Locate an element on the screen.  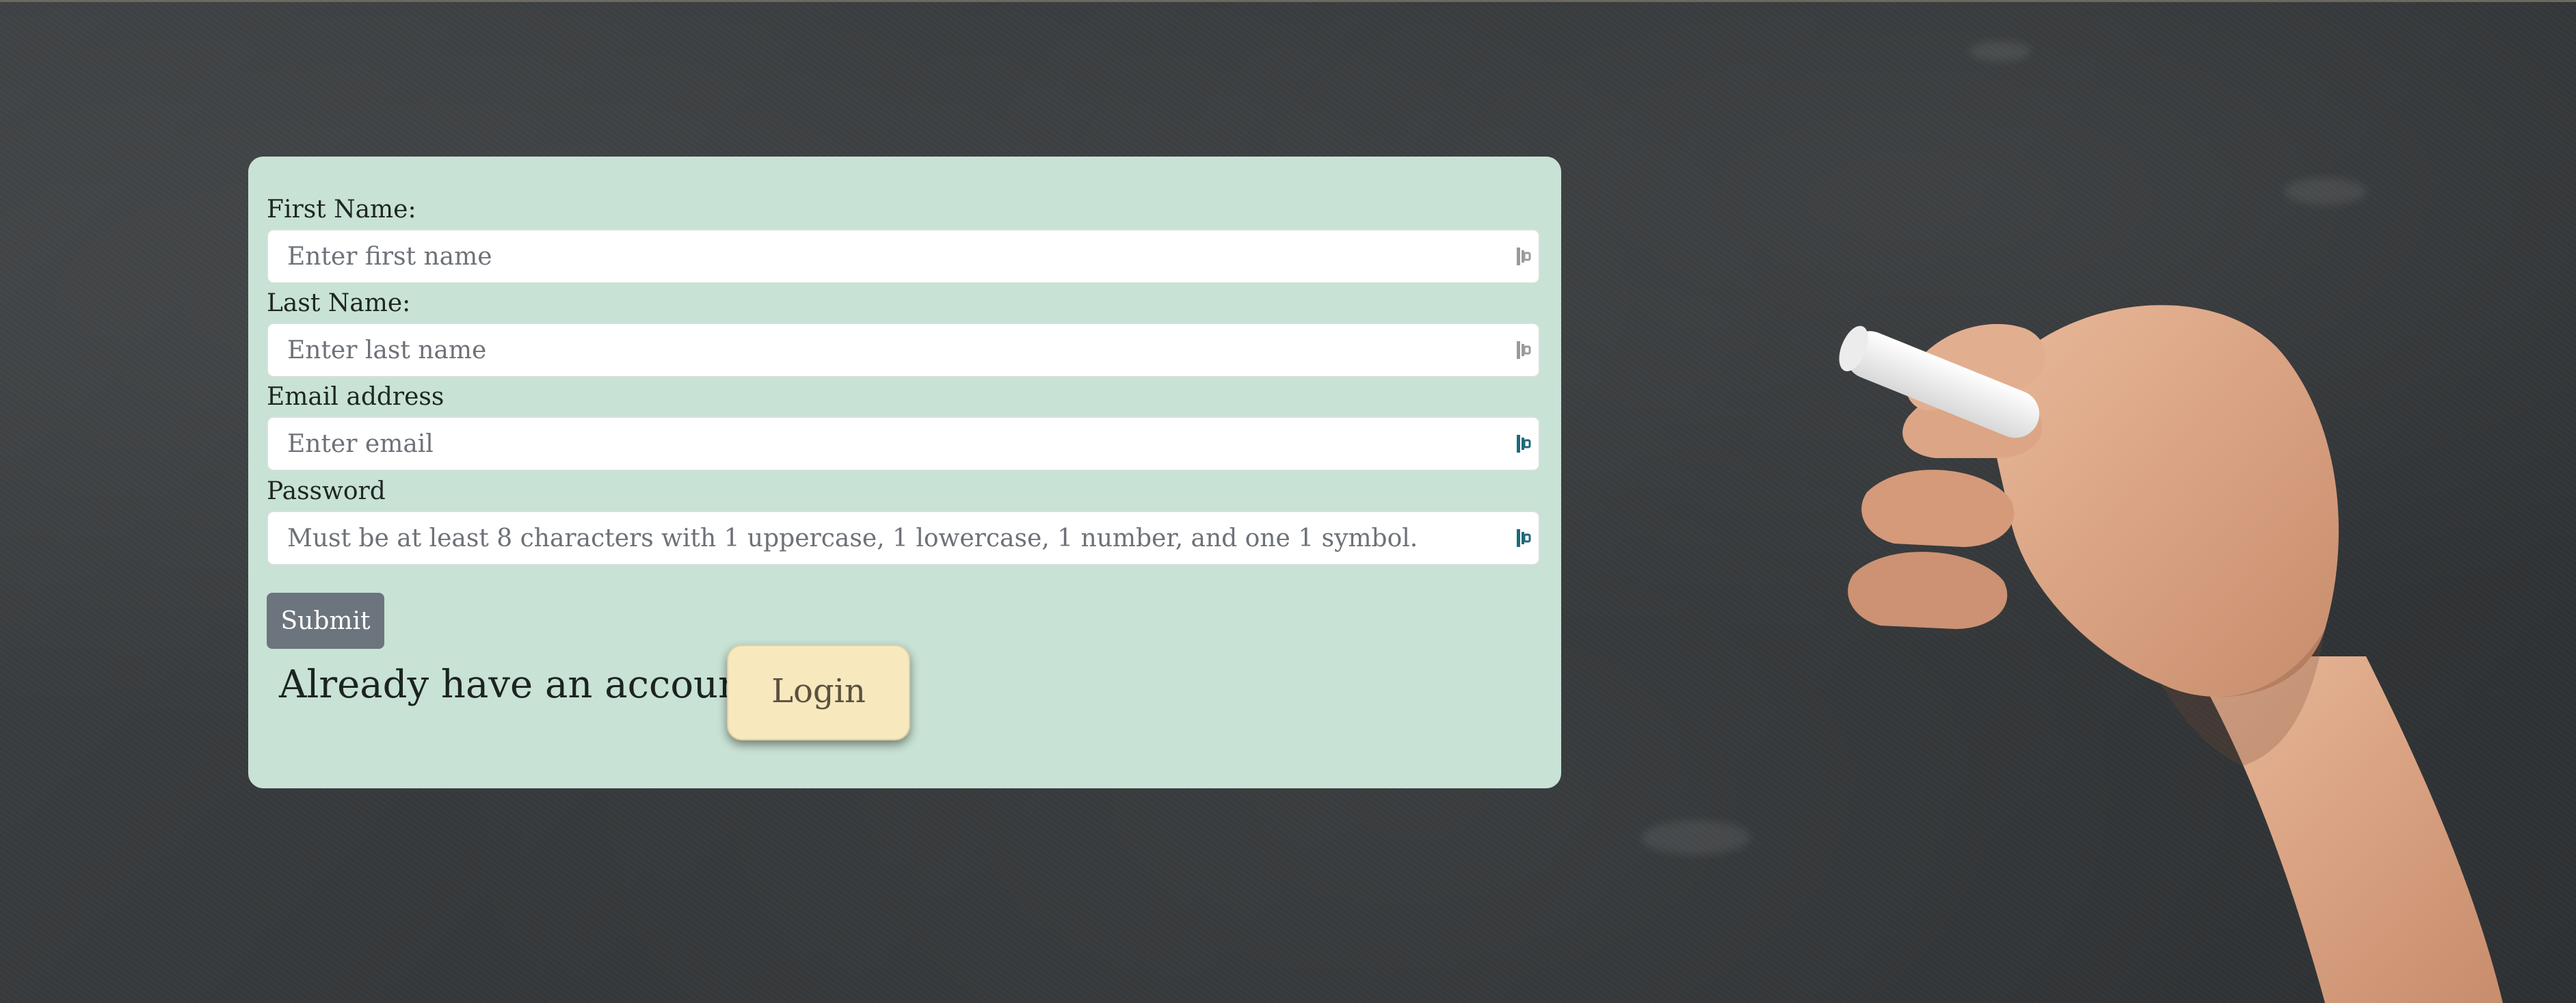
password-input is located at coordinates (903, 538).